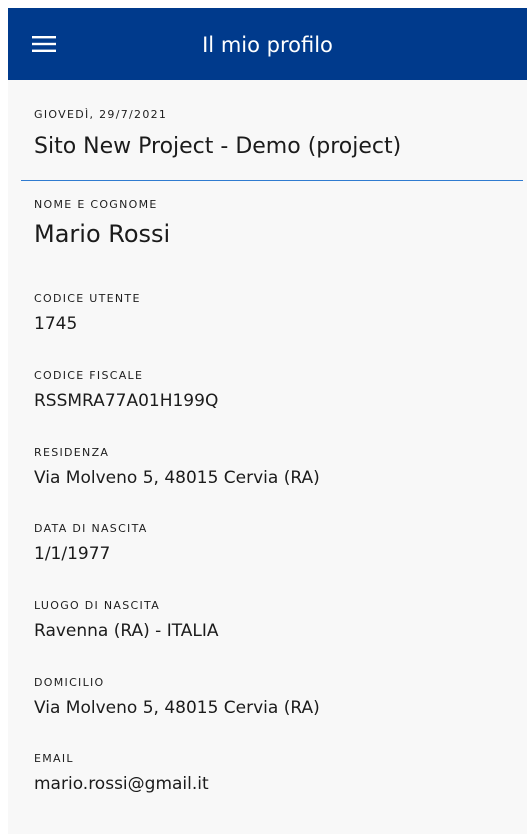 Image resolution: width=527 pixels, height=834 pixels. What do you see at coordinates (96, 204) in the screenshot?
I see `field-label: NOME E COGNOME` at bounding box center [96, 204].